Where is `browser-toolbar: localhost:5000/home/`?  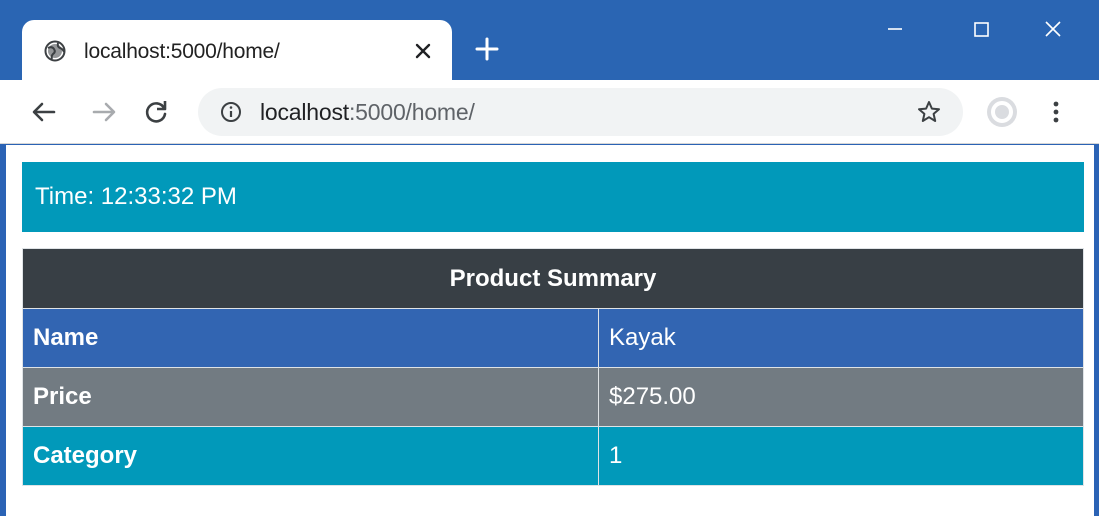 browser-toolbar: localhost:5000/home/ is located at coordinates (549, 112).